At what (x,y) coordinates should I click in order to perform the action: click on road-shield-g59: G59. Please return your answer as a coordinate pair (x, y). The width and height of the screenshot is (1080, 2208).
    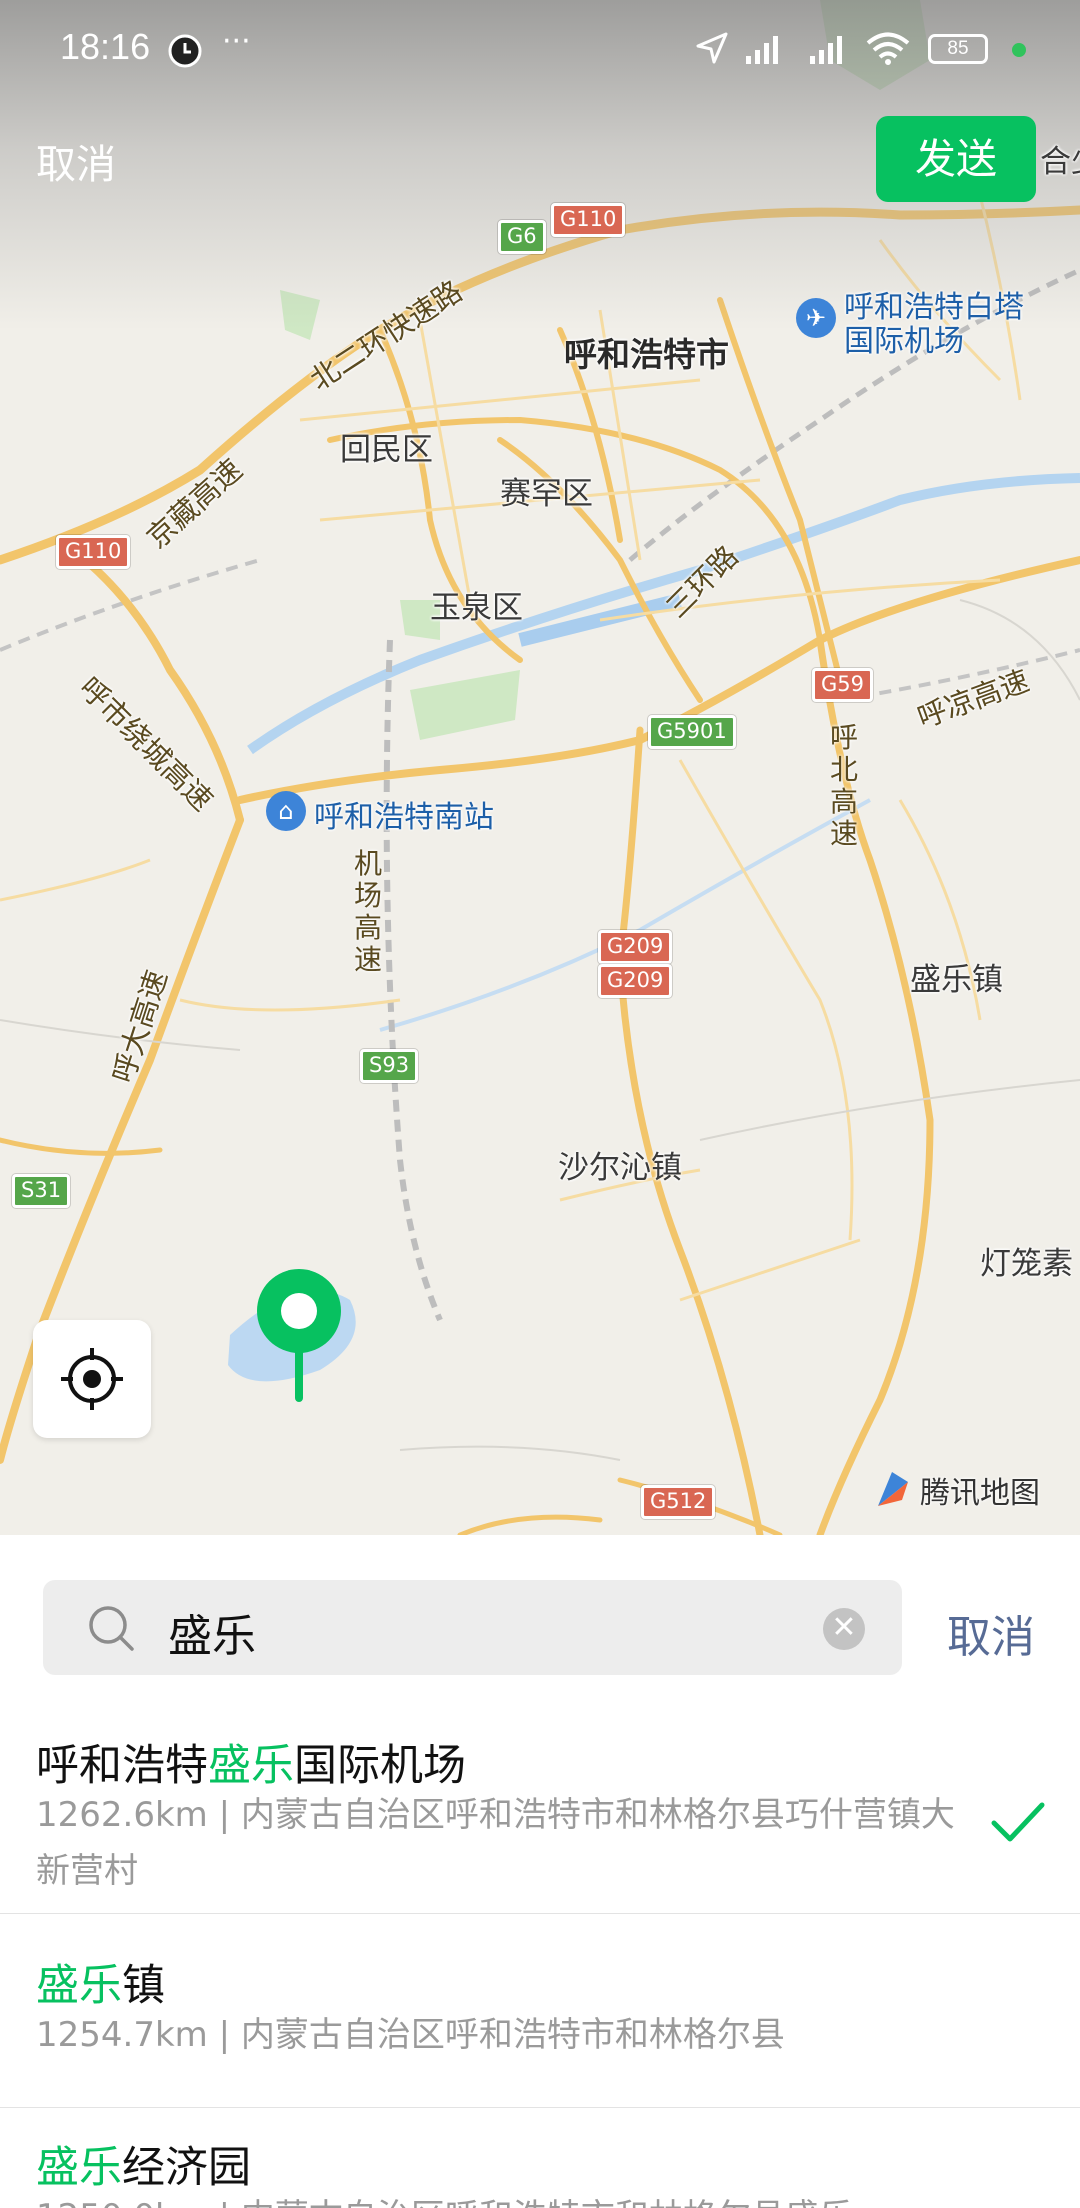
    Looking at the image, I should click on (842, 685).